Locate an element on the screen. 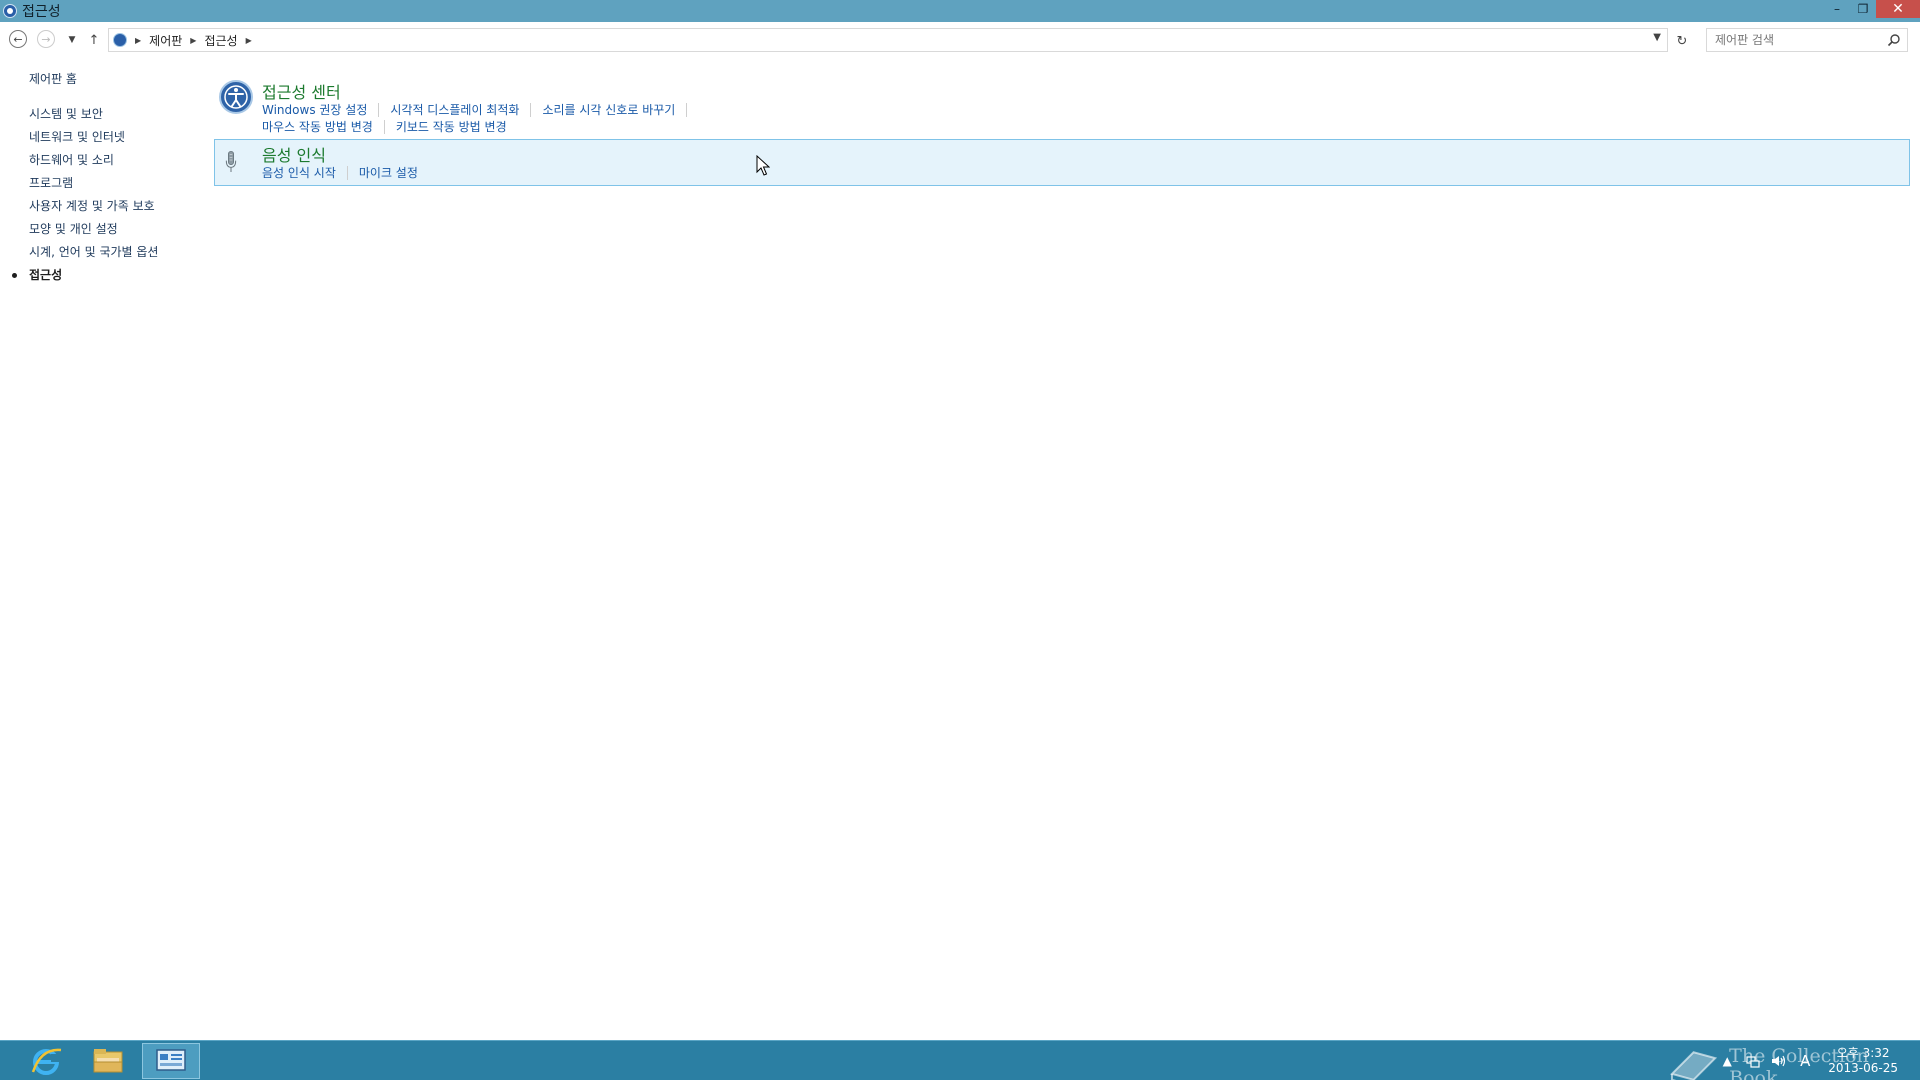 The image size is (1920, 1089). search-input is located at coordinates (1800, 40).